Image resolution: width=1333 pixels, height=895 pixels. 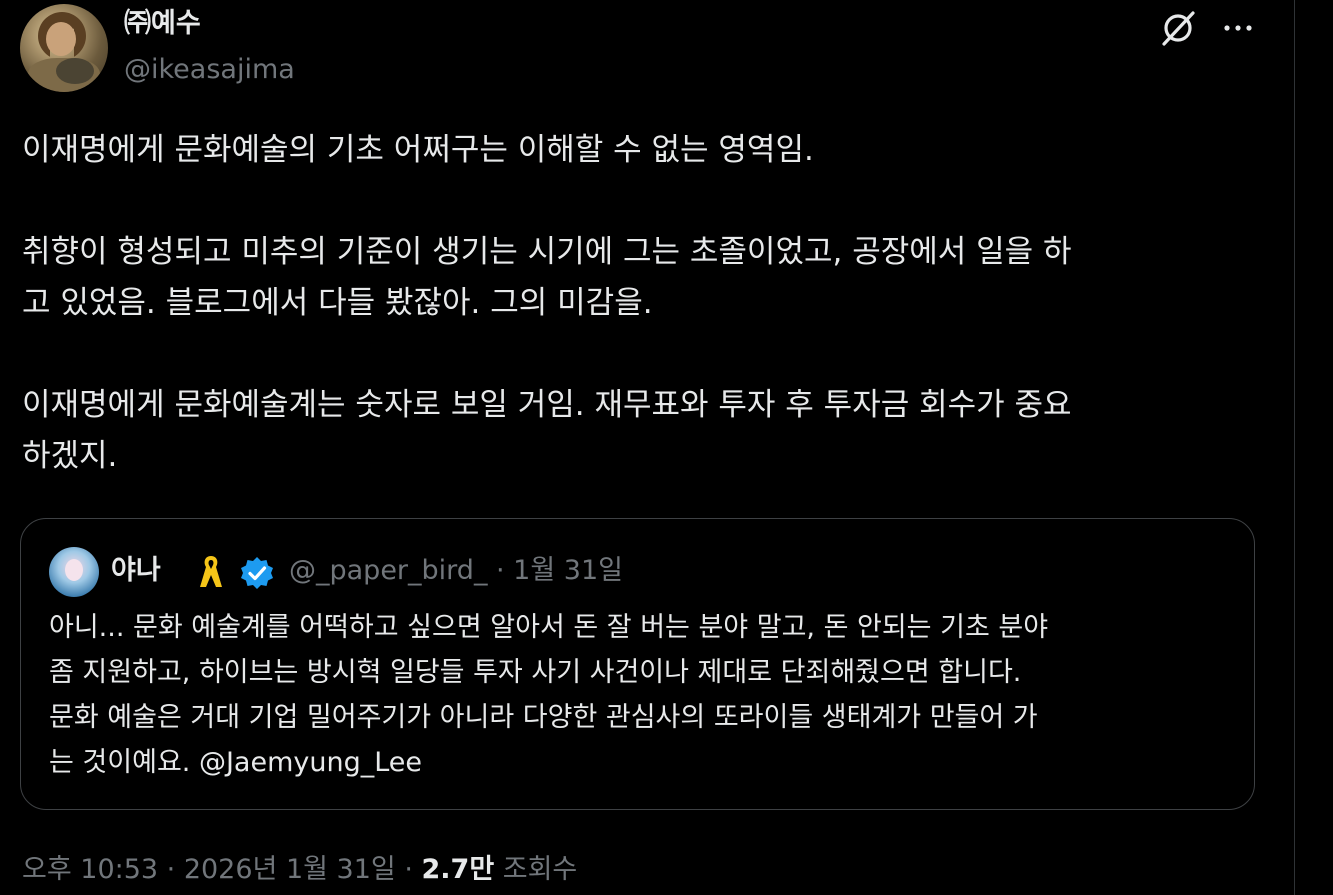 I want to click on quoted-author-display-name: 야나, so click(x=136, y=571).